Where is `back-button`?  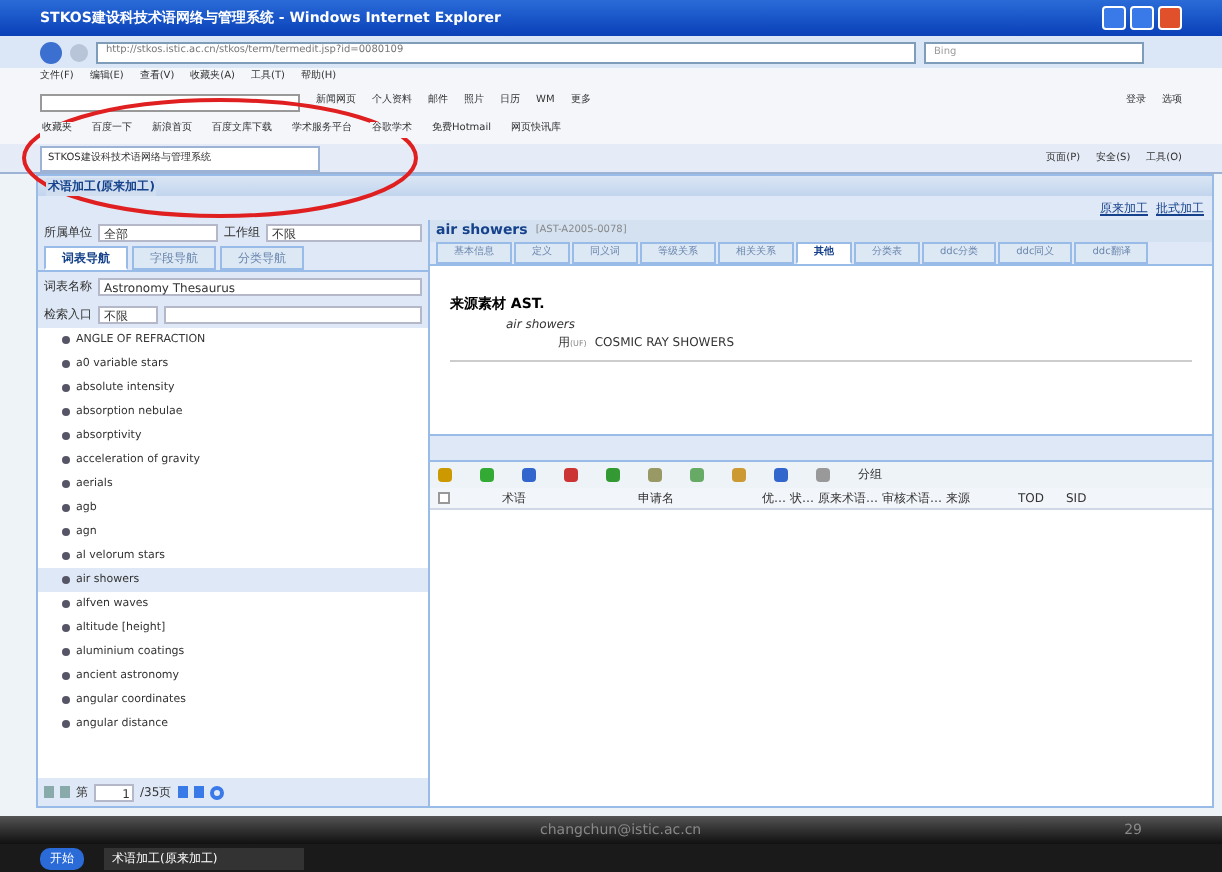
back-button is located at coordinates (51, 52).